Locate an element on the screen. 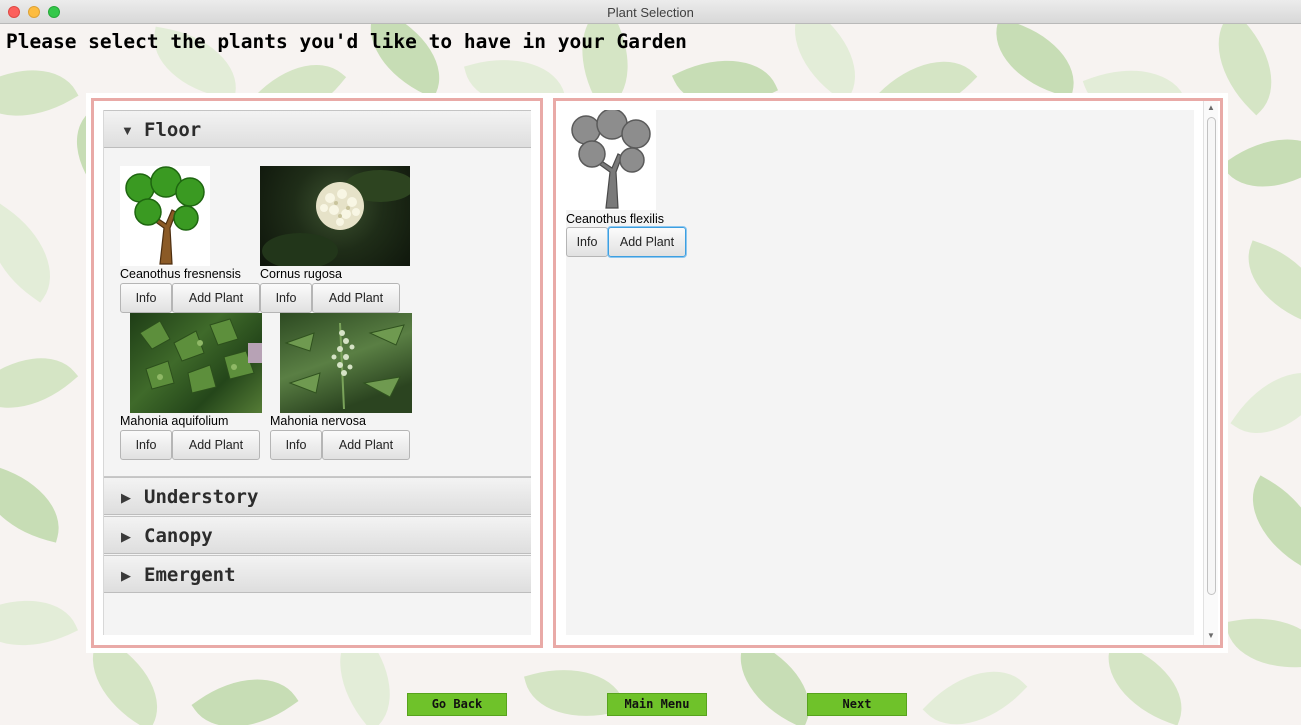  next-button: Next is located at coordinates (857, 704).